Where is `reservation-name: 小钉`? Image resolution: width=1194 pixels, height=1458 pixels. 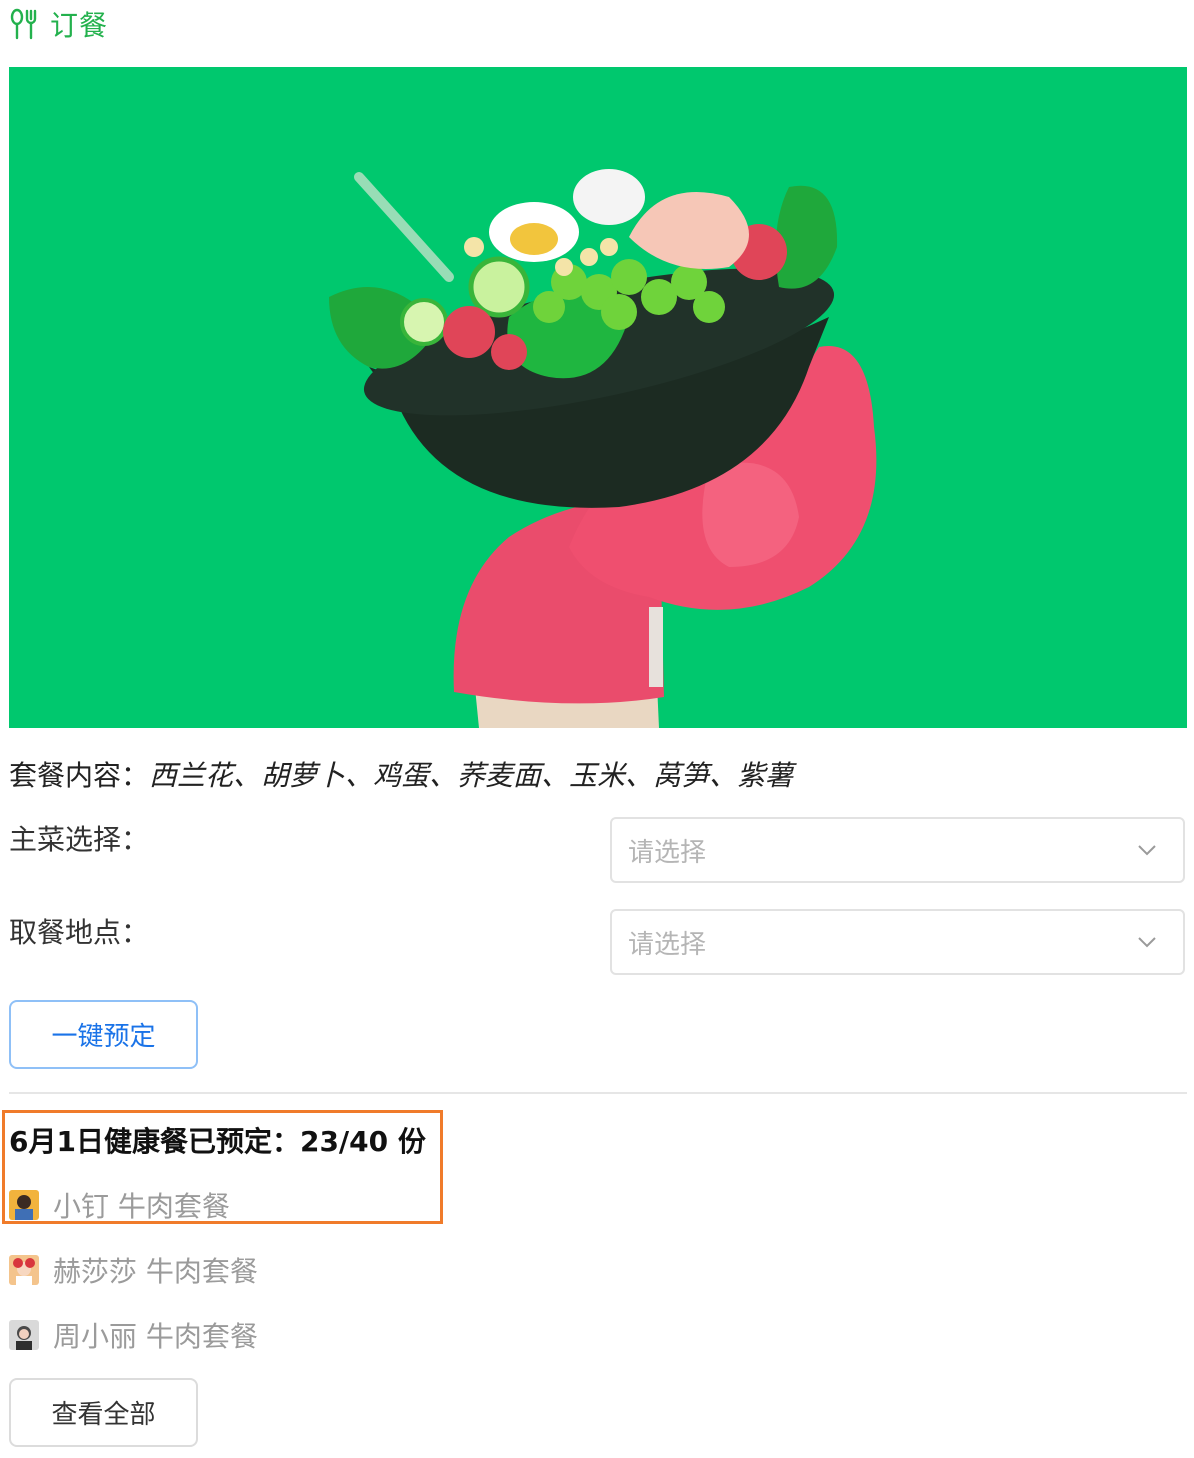 reservation-name: 小钉 is located at coordinates (81, 1206).